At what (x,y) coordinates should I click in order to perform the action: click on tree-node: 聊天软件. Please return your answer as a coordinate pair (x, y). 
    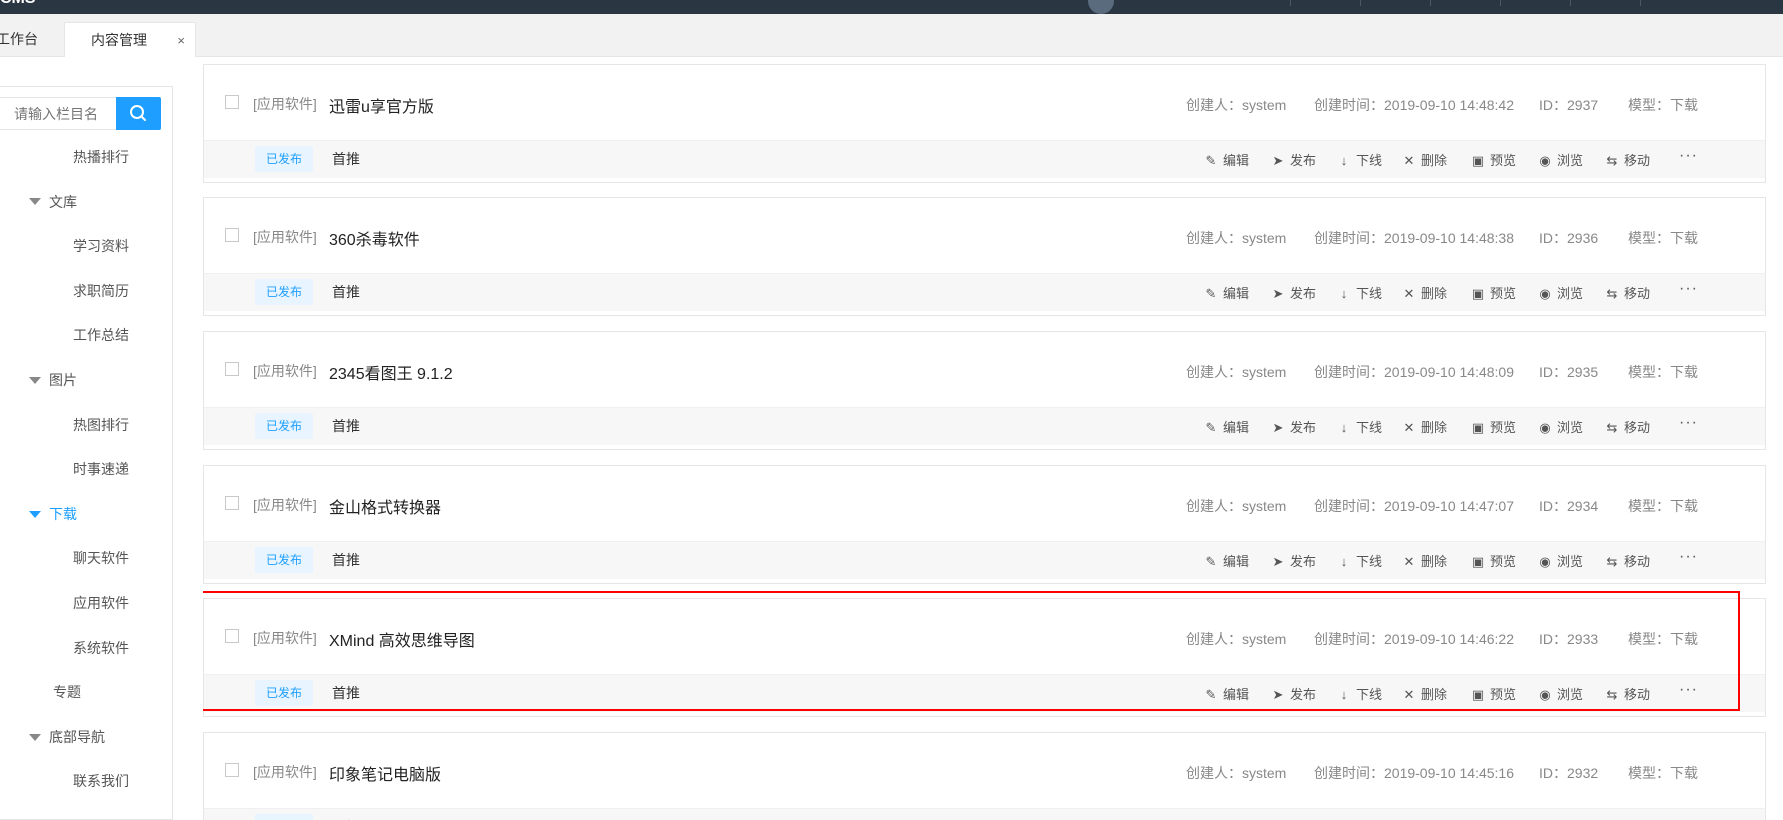
    Looking at the image, I should click on (101, 558).